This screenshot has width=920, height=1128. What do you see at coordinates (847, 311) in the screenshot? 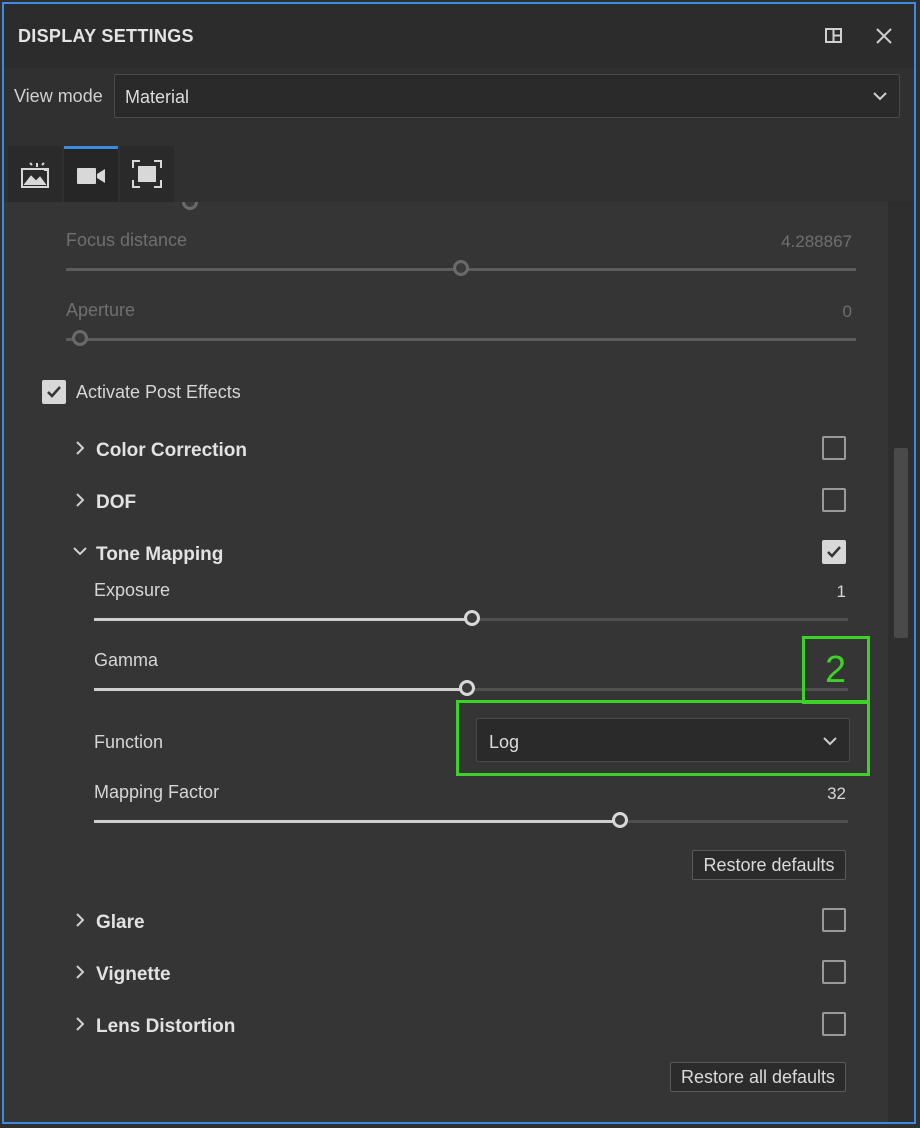
I see `aperture-value: 0` at bounding box center [847, 311].